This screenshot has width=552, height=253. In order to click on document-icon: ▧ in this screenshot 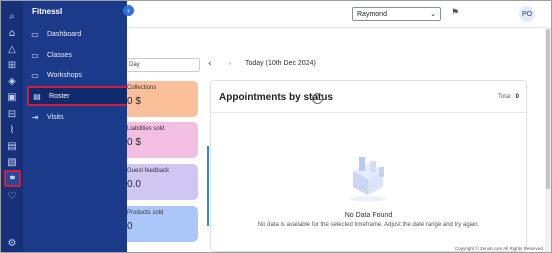, I will do `click(12, 162)`.